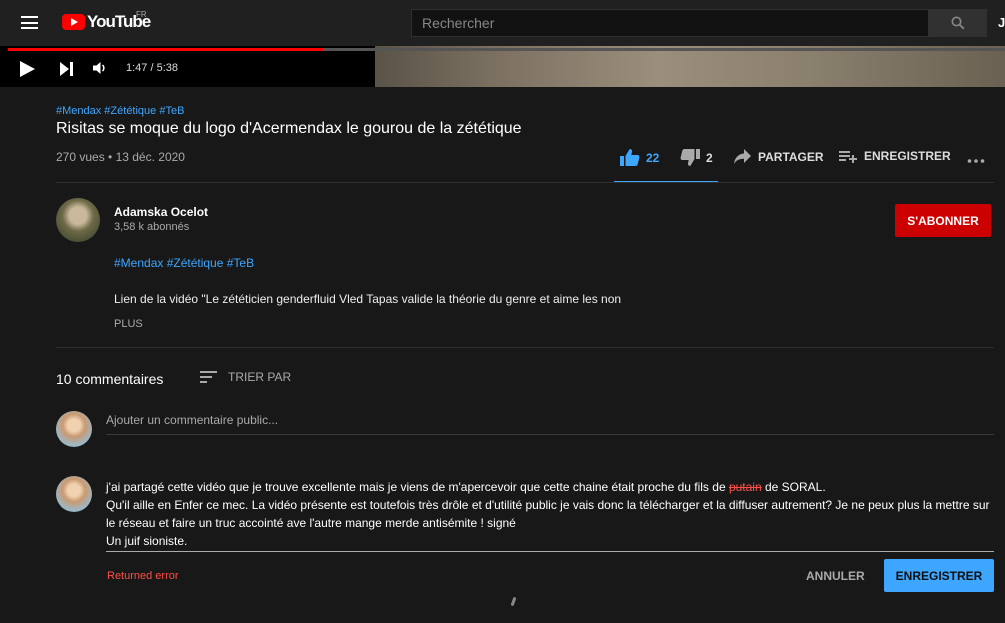 This screenshot has height=623, width=1005. I want to click on save-label: ENREGISTRER, so click(907, 156).